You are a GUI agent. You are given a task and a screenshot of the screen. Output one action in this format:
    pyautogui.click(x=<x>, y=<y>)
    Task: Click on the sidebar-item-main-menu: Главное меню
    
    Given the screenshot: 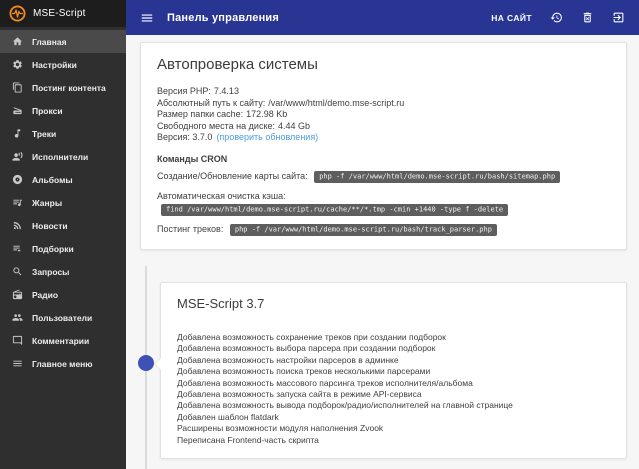 What is the action you would take?
    pyautogui.click(x=63, y=363)
    